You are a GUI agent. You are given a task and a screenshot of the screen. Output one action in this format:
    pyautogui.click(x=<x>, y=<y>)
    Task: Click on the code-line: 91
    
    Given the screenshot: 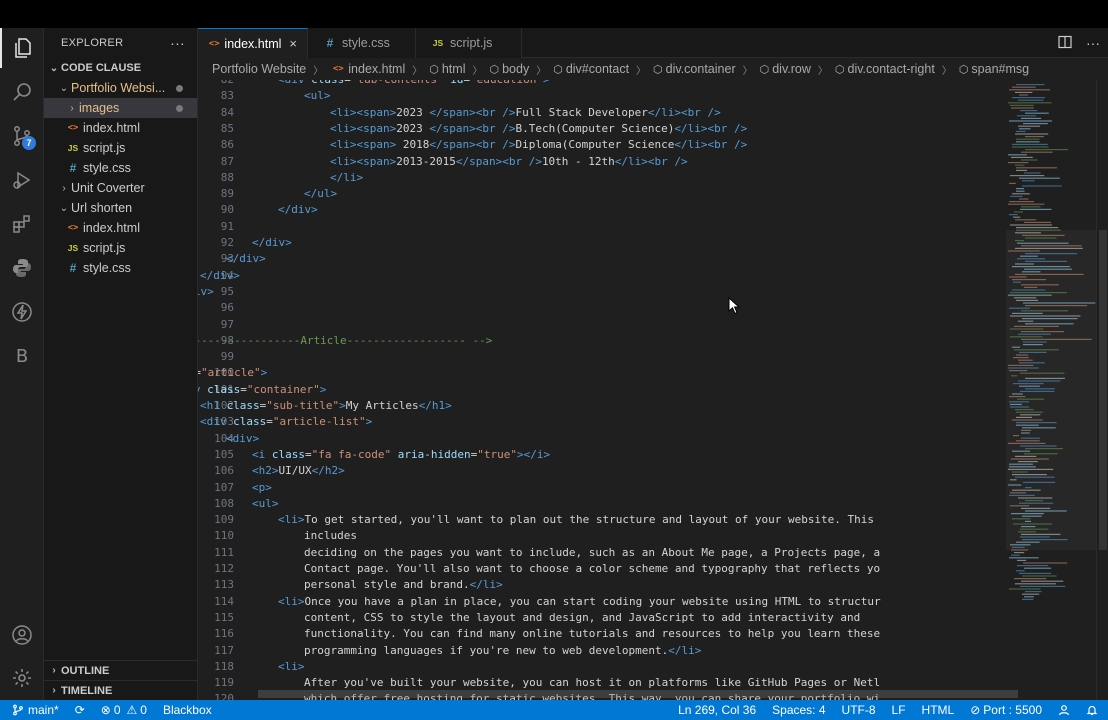 What is the action you would take?
    pyautogui.click(x=602, y=227)
    